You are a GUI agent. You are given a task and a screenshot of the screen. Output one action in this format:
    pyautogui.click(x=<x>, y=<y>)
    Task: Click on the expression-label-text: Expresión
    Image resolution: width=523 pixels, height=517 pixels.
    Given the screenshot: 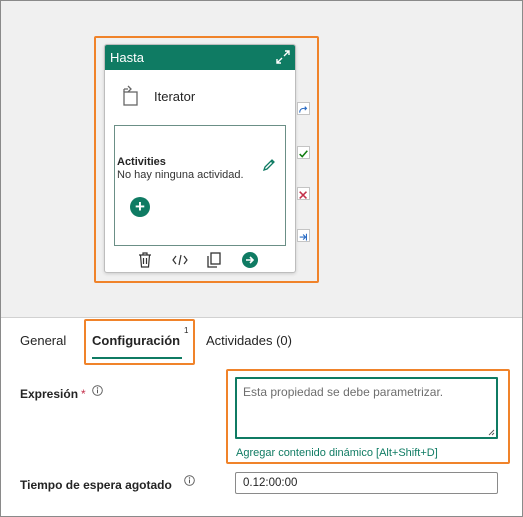 What is the action you would take?
    pyautogui.click(x=49, y=394)
    